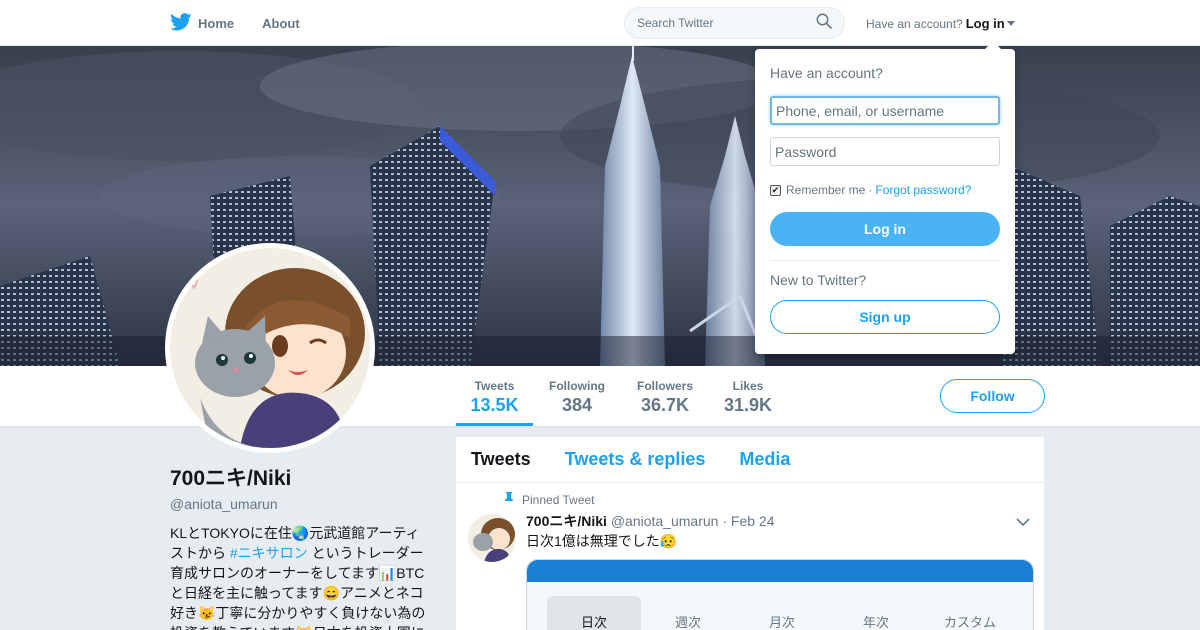  I want to click on remember-row: ✔ Remember me · Forgot password?, so click(870, 190).